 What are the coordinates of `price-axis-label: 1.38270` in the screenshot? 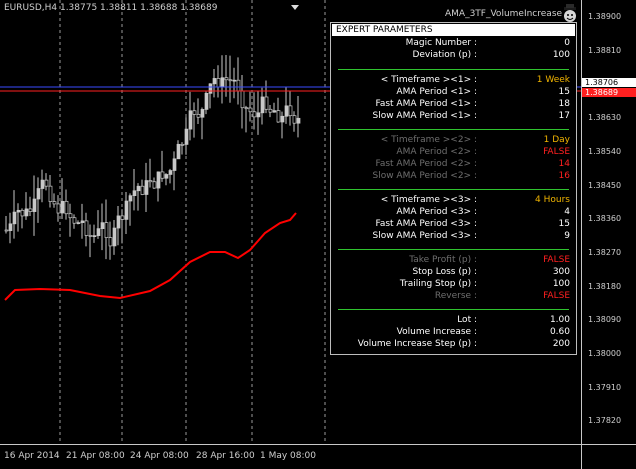 It's located at (605, 252).